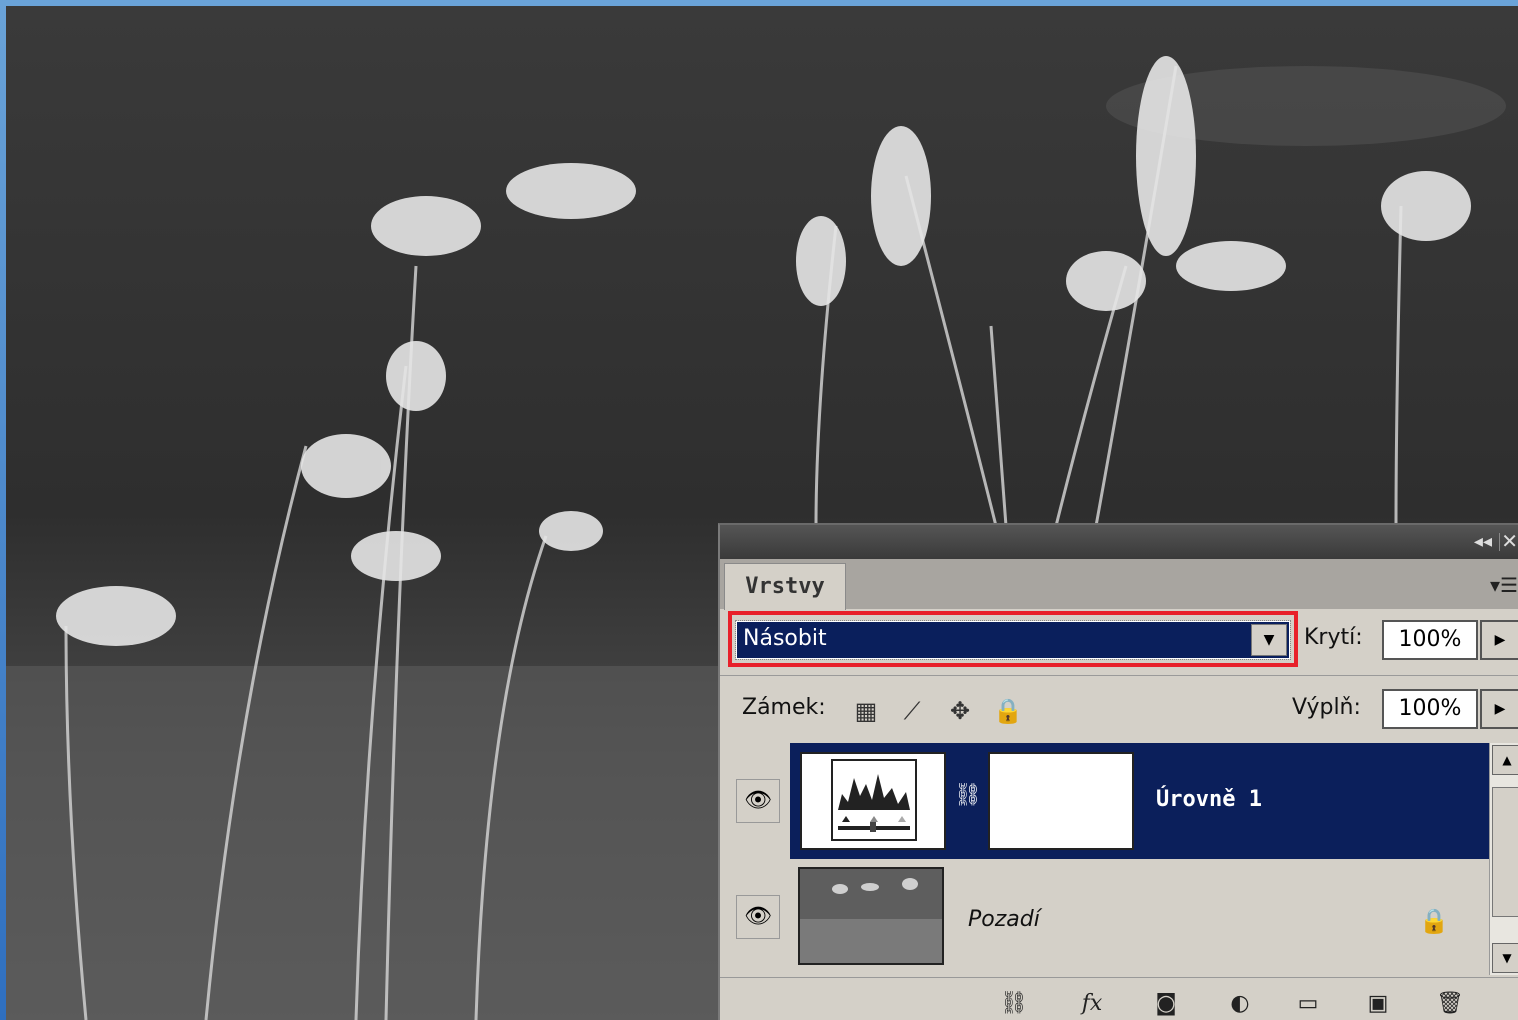 The height and width of the screenshot is (1020, 1518). I want to click on scroll-thumb, so click(1505, 852).